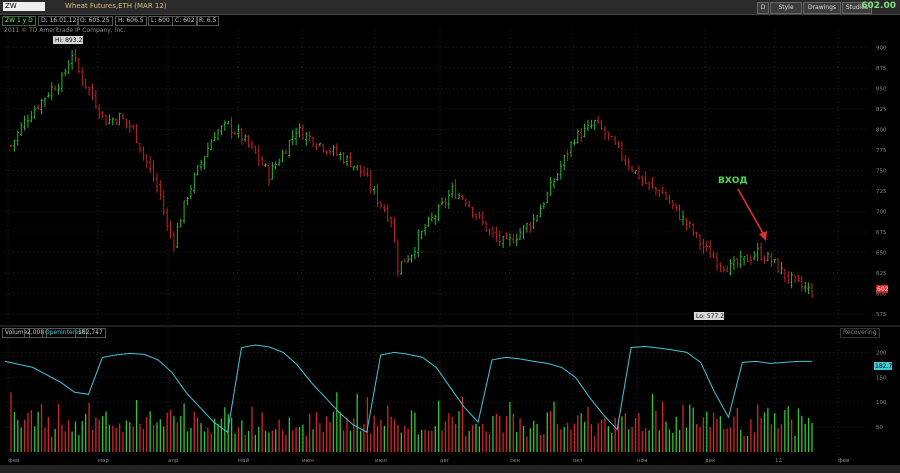  Describe the element at coordinates (885, 366) in the screenshot. I see `oi-tag-text: 182.75` at that location.